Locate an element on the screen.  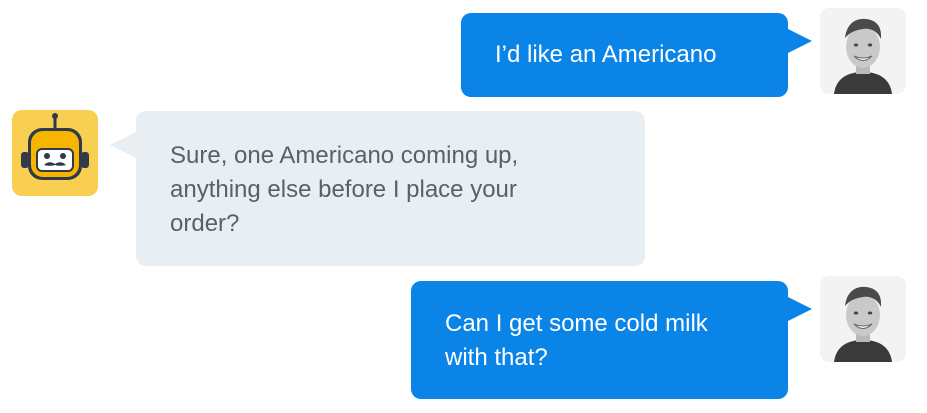
user-message-bubble: Can I get some cold milk with that? is located at coordinates (599, 340).